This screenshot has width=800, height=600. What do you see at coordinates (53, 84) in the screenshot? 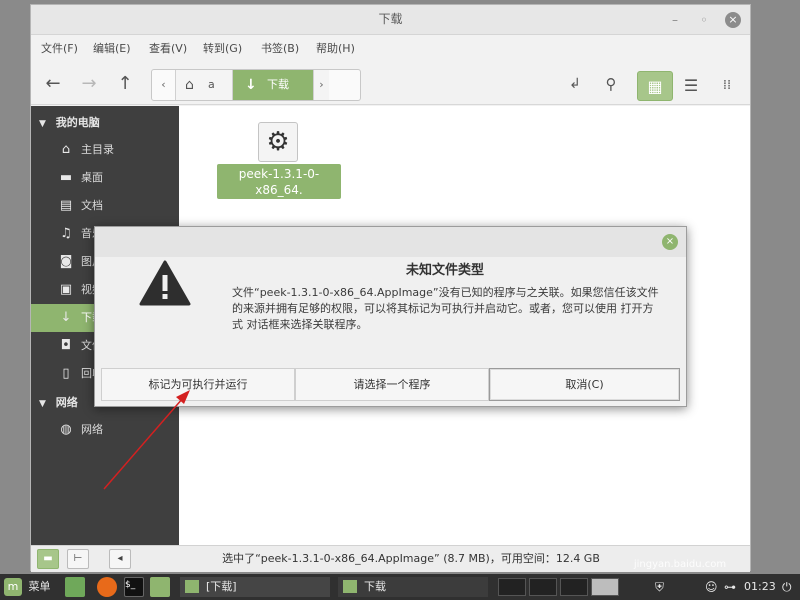
I see `back-button: ←` at bounding box center [53, 84].